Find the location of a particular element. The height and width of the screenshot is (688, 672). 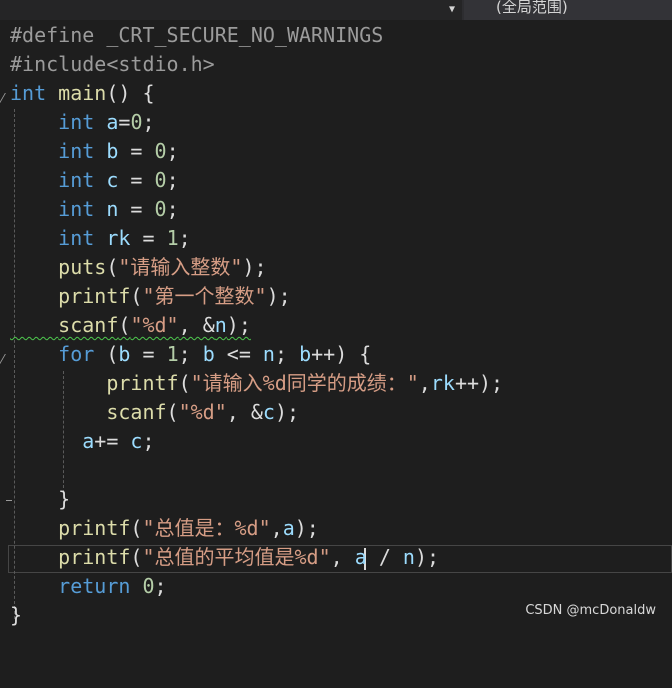

code-line: puts("请输入整数"); is located at coordinates (336, 267).